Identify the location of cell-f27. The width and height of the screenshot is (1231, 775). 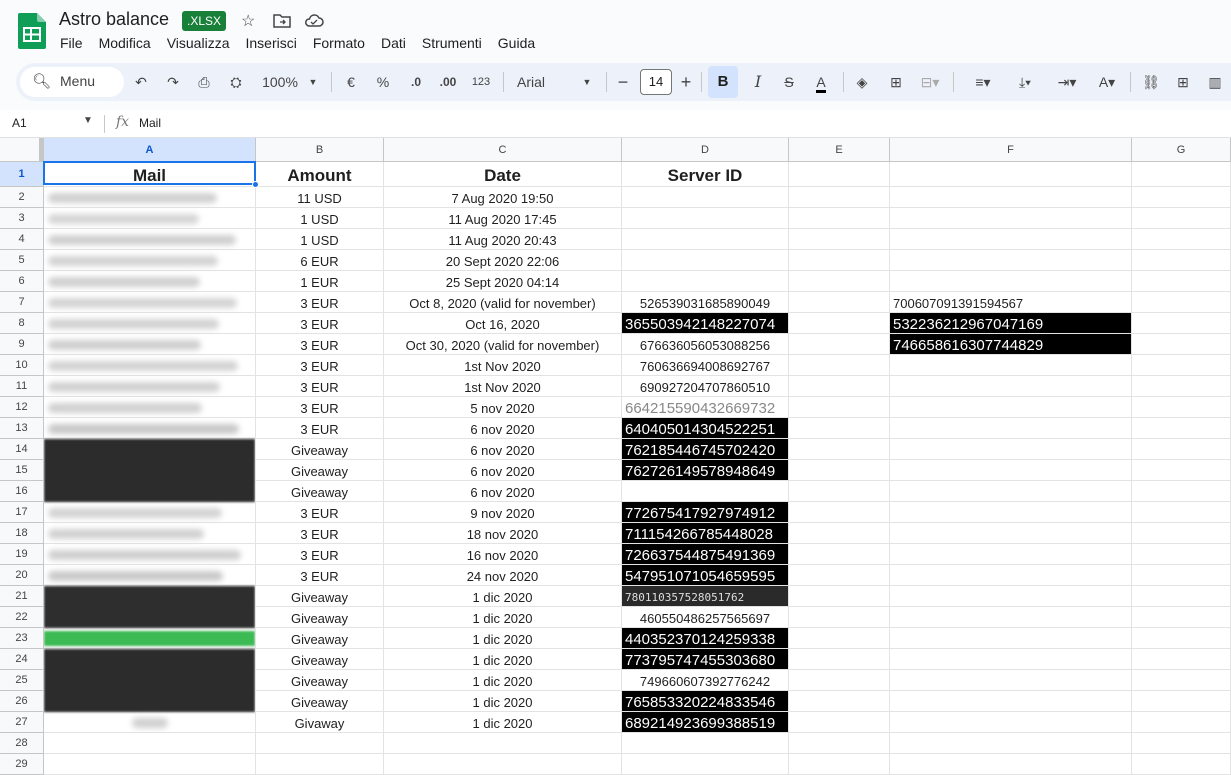
(1011, 722).